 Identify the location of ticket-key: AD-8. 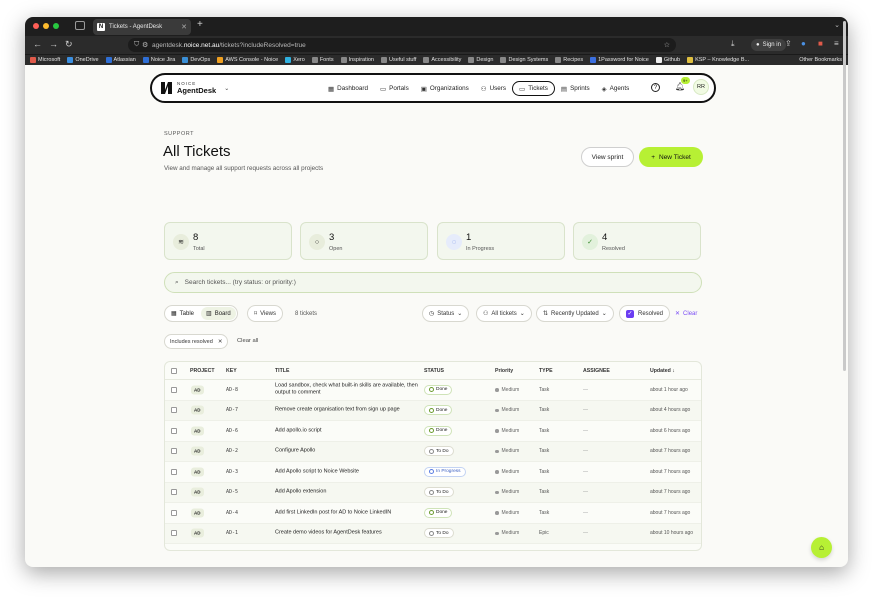
(232, 390).